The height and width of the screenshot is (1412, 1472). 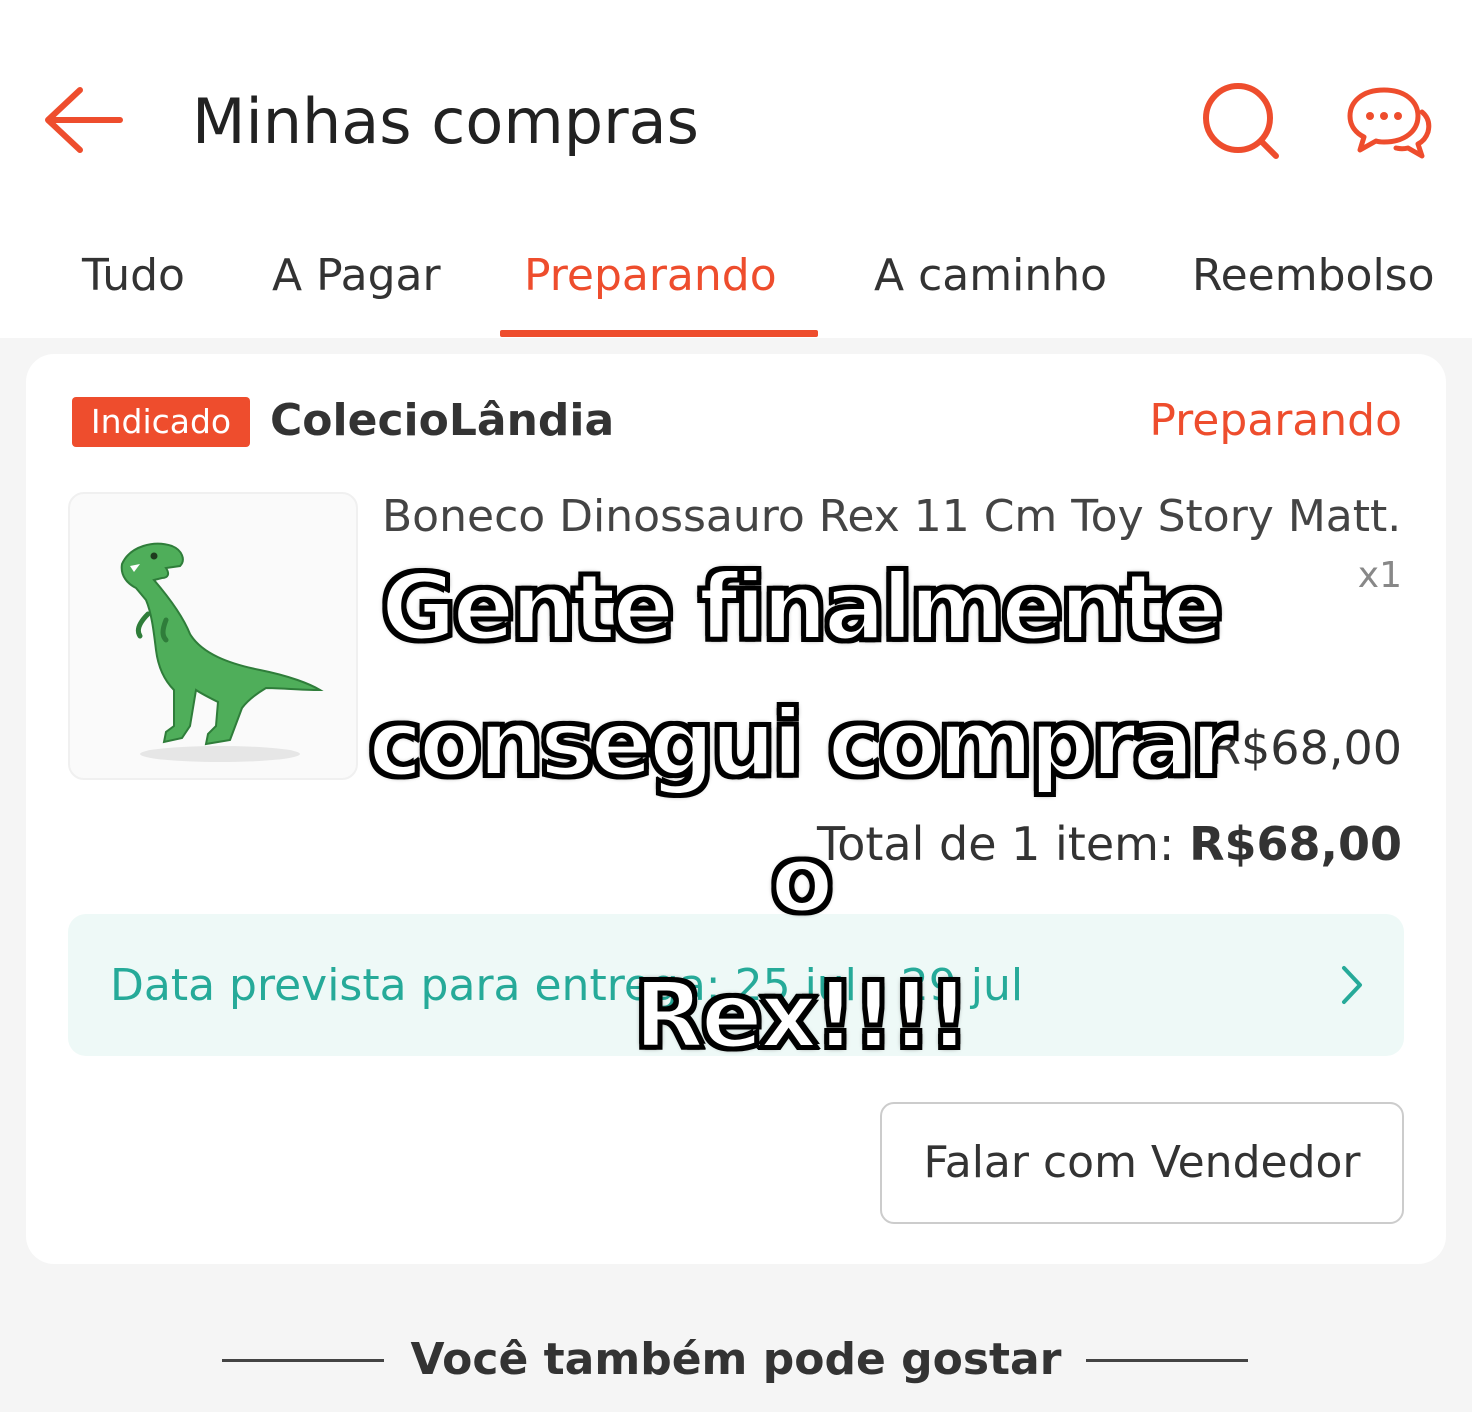 What do you see at coordinates (445, 121) in the screenshot?
I see `page-title: Minhas compras` at bounding box center [445, 121].